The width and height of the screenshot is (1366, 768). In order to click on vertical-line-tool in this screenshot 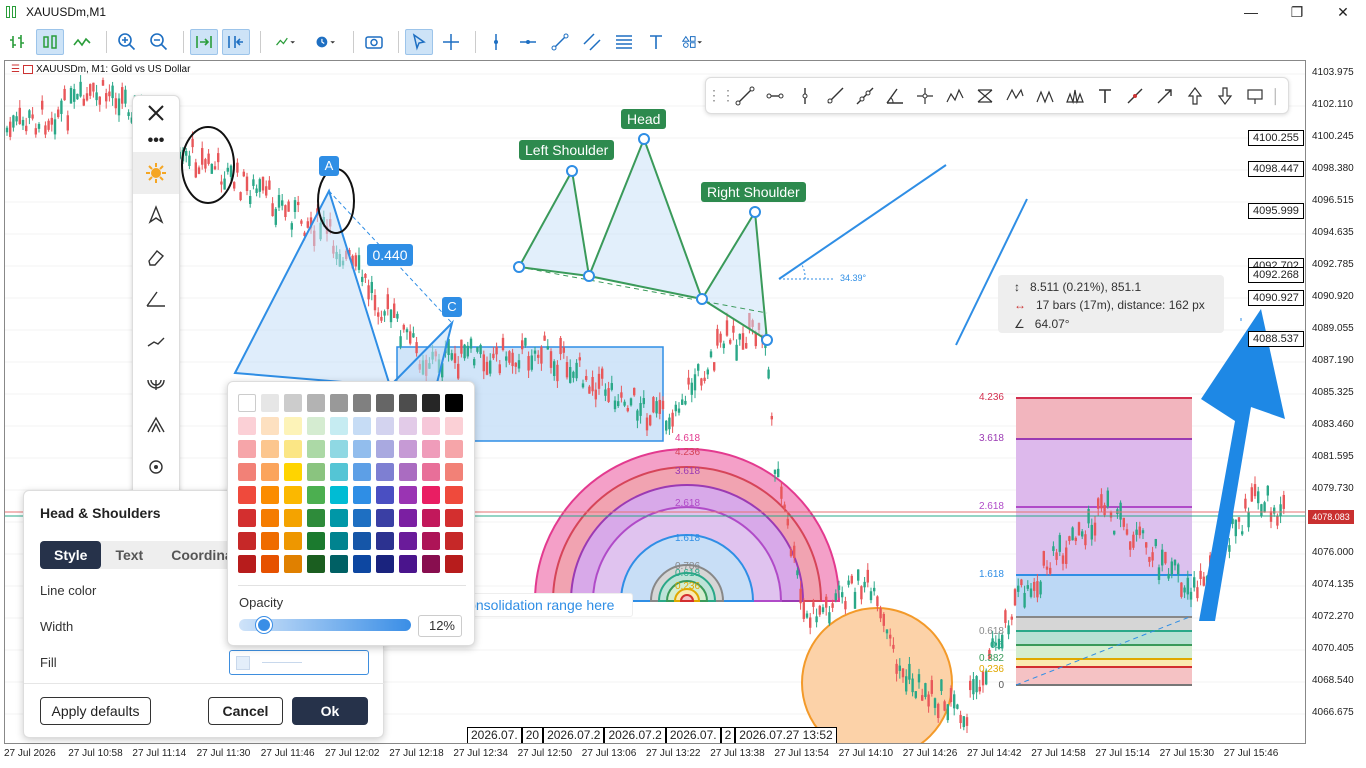, I will do `click(805, 96)`.